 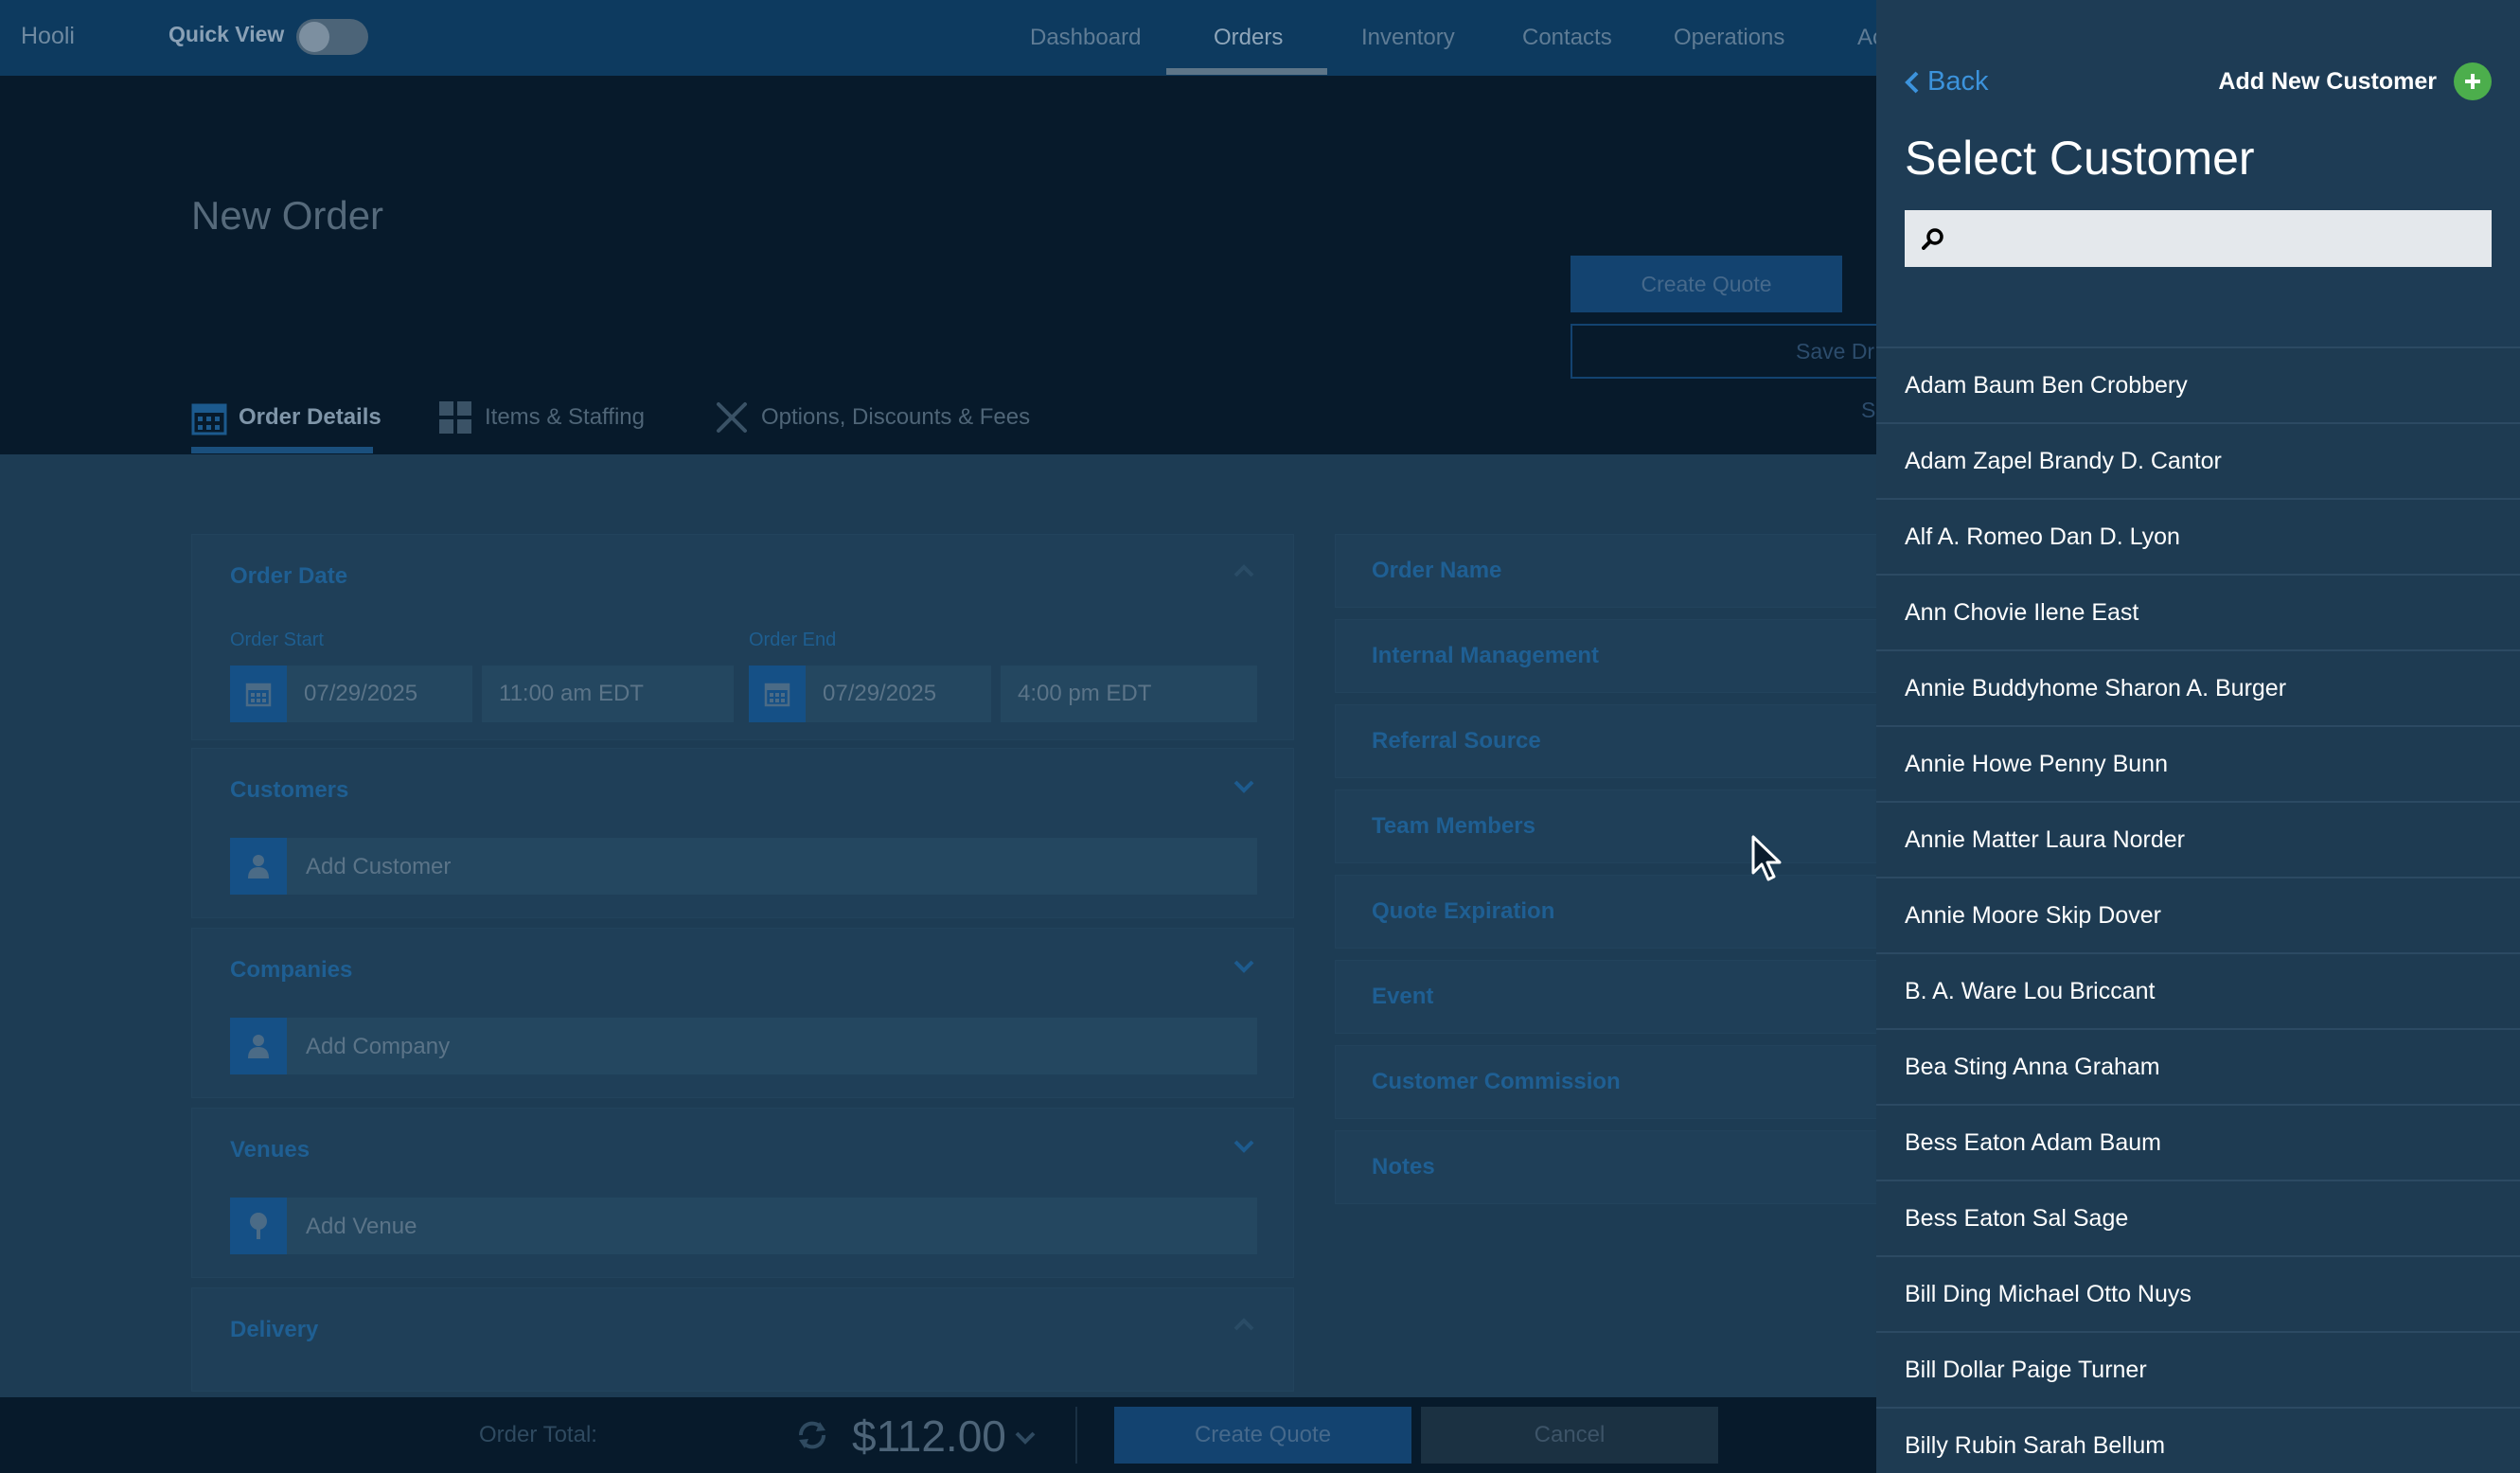 I want to click on customer-list-item: Bess Eaton Sal Sage, so click(x=2198, y=1217).